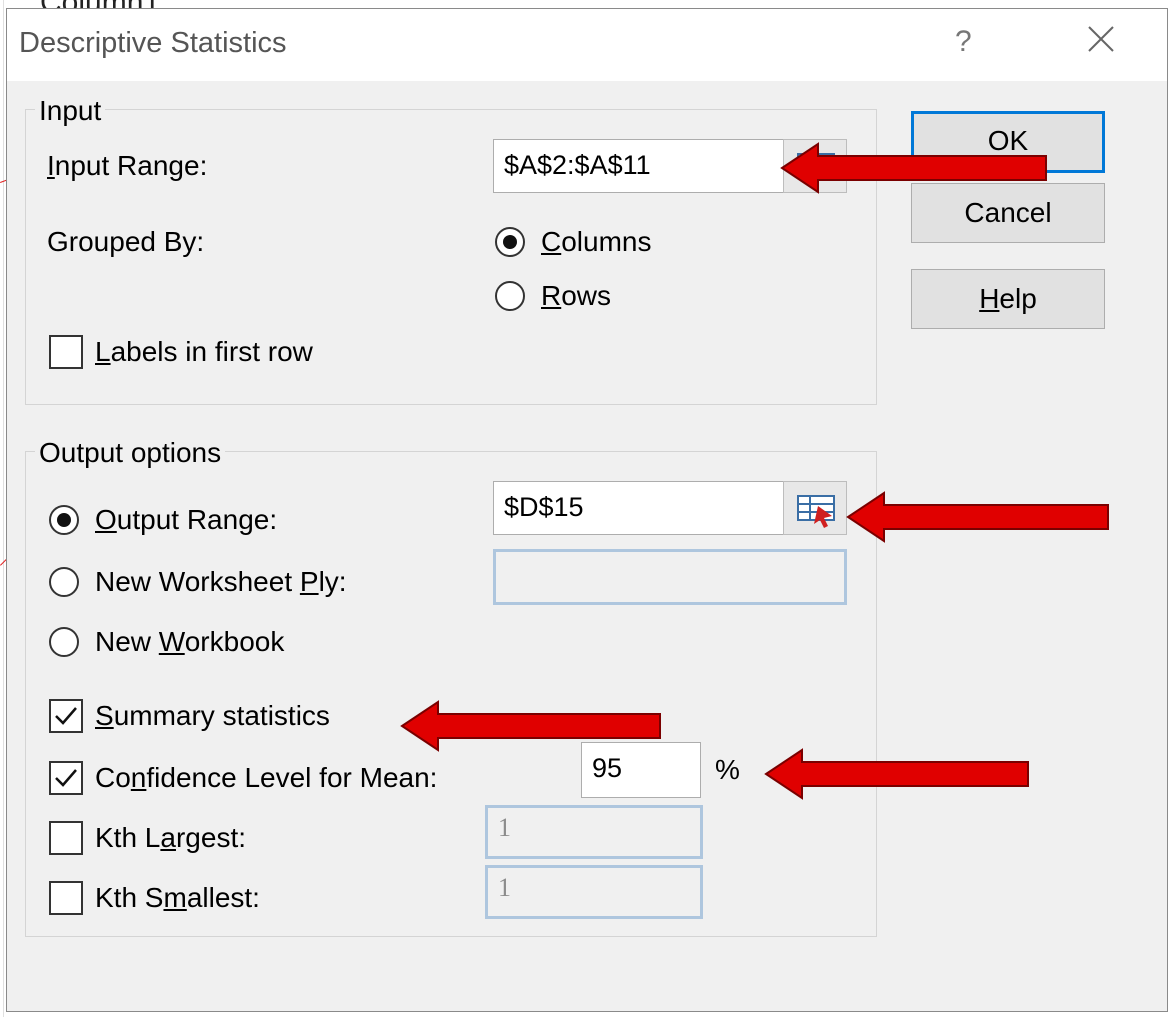  Describe the element at coordinates (727, 769) in the screenshot. I see `percent-unit-label: %` at that location.